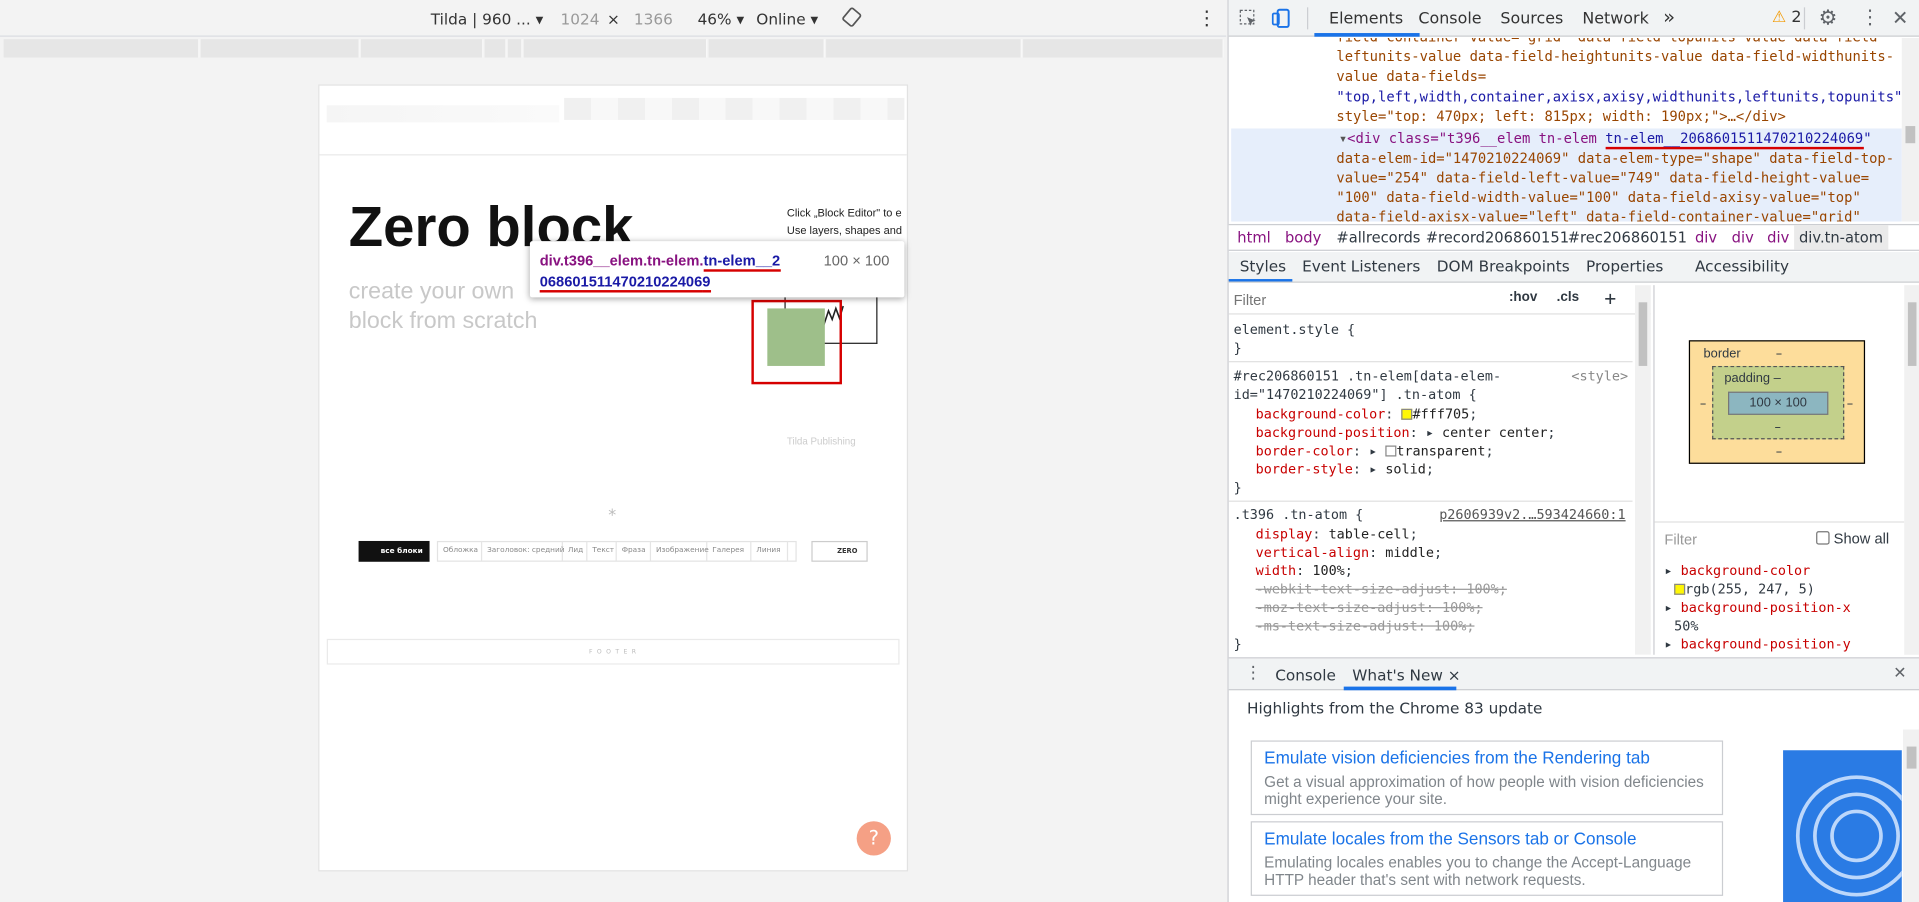  Describe the element at coordinates (523, 550) in the screenshot. I see `template-button: Заголовок: средний` at that location.